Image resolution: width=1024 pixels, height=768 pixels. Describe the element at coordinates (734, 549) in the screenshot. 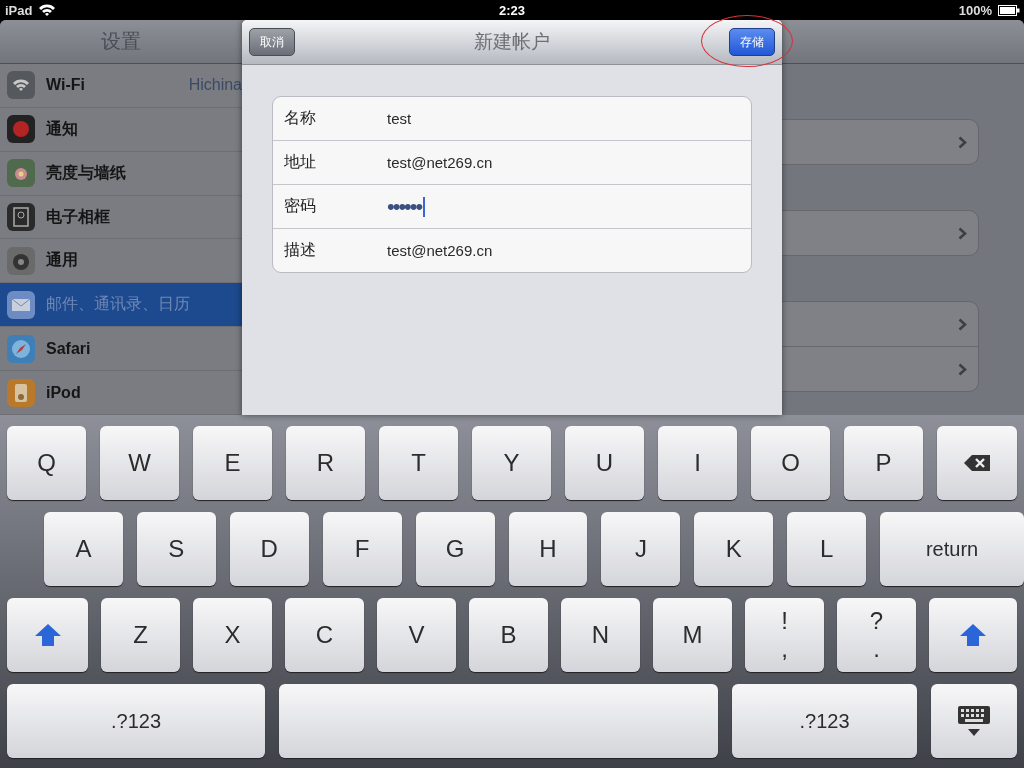

I see `key: K` at that location.